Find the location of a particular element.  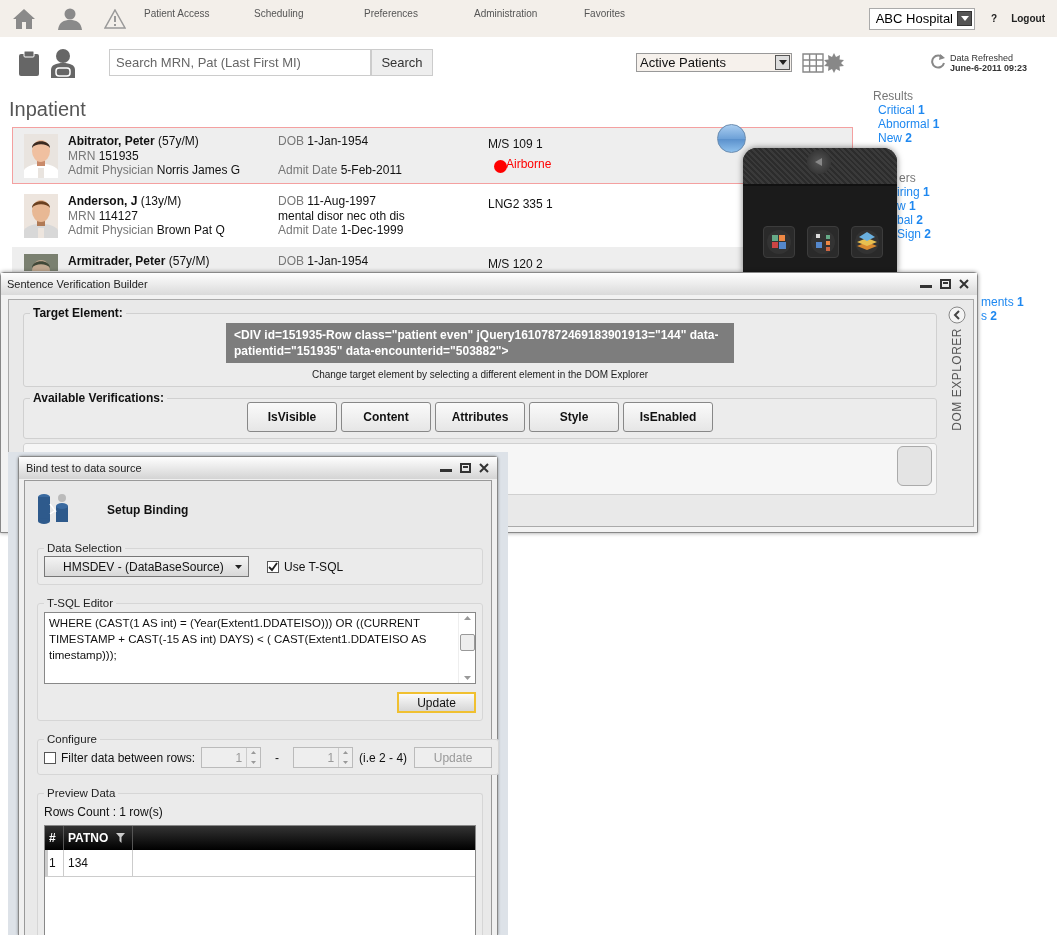

back-button is located at coordinates (819, 162).